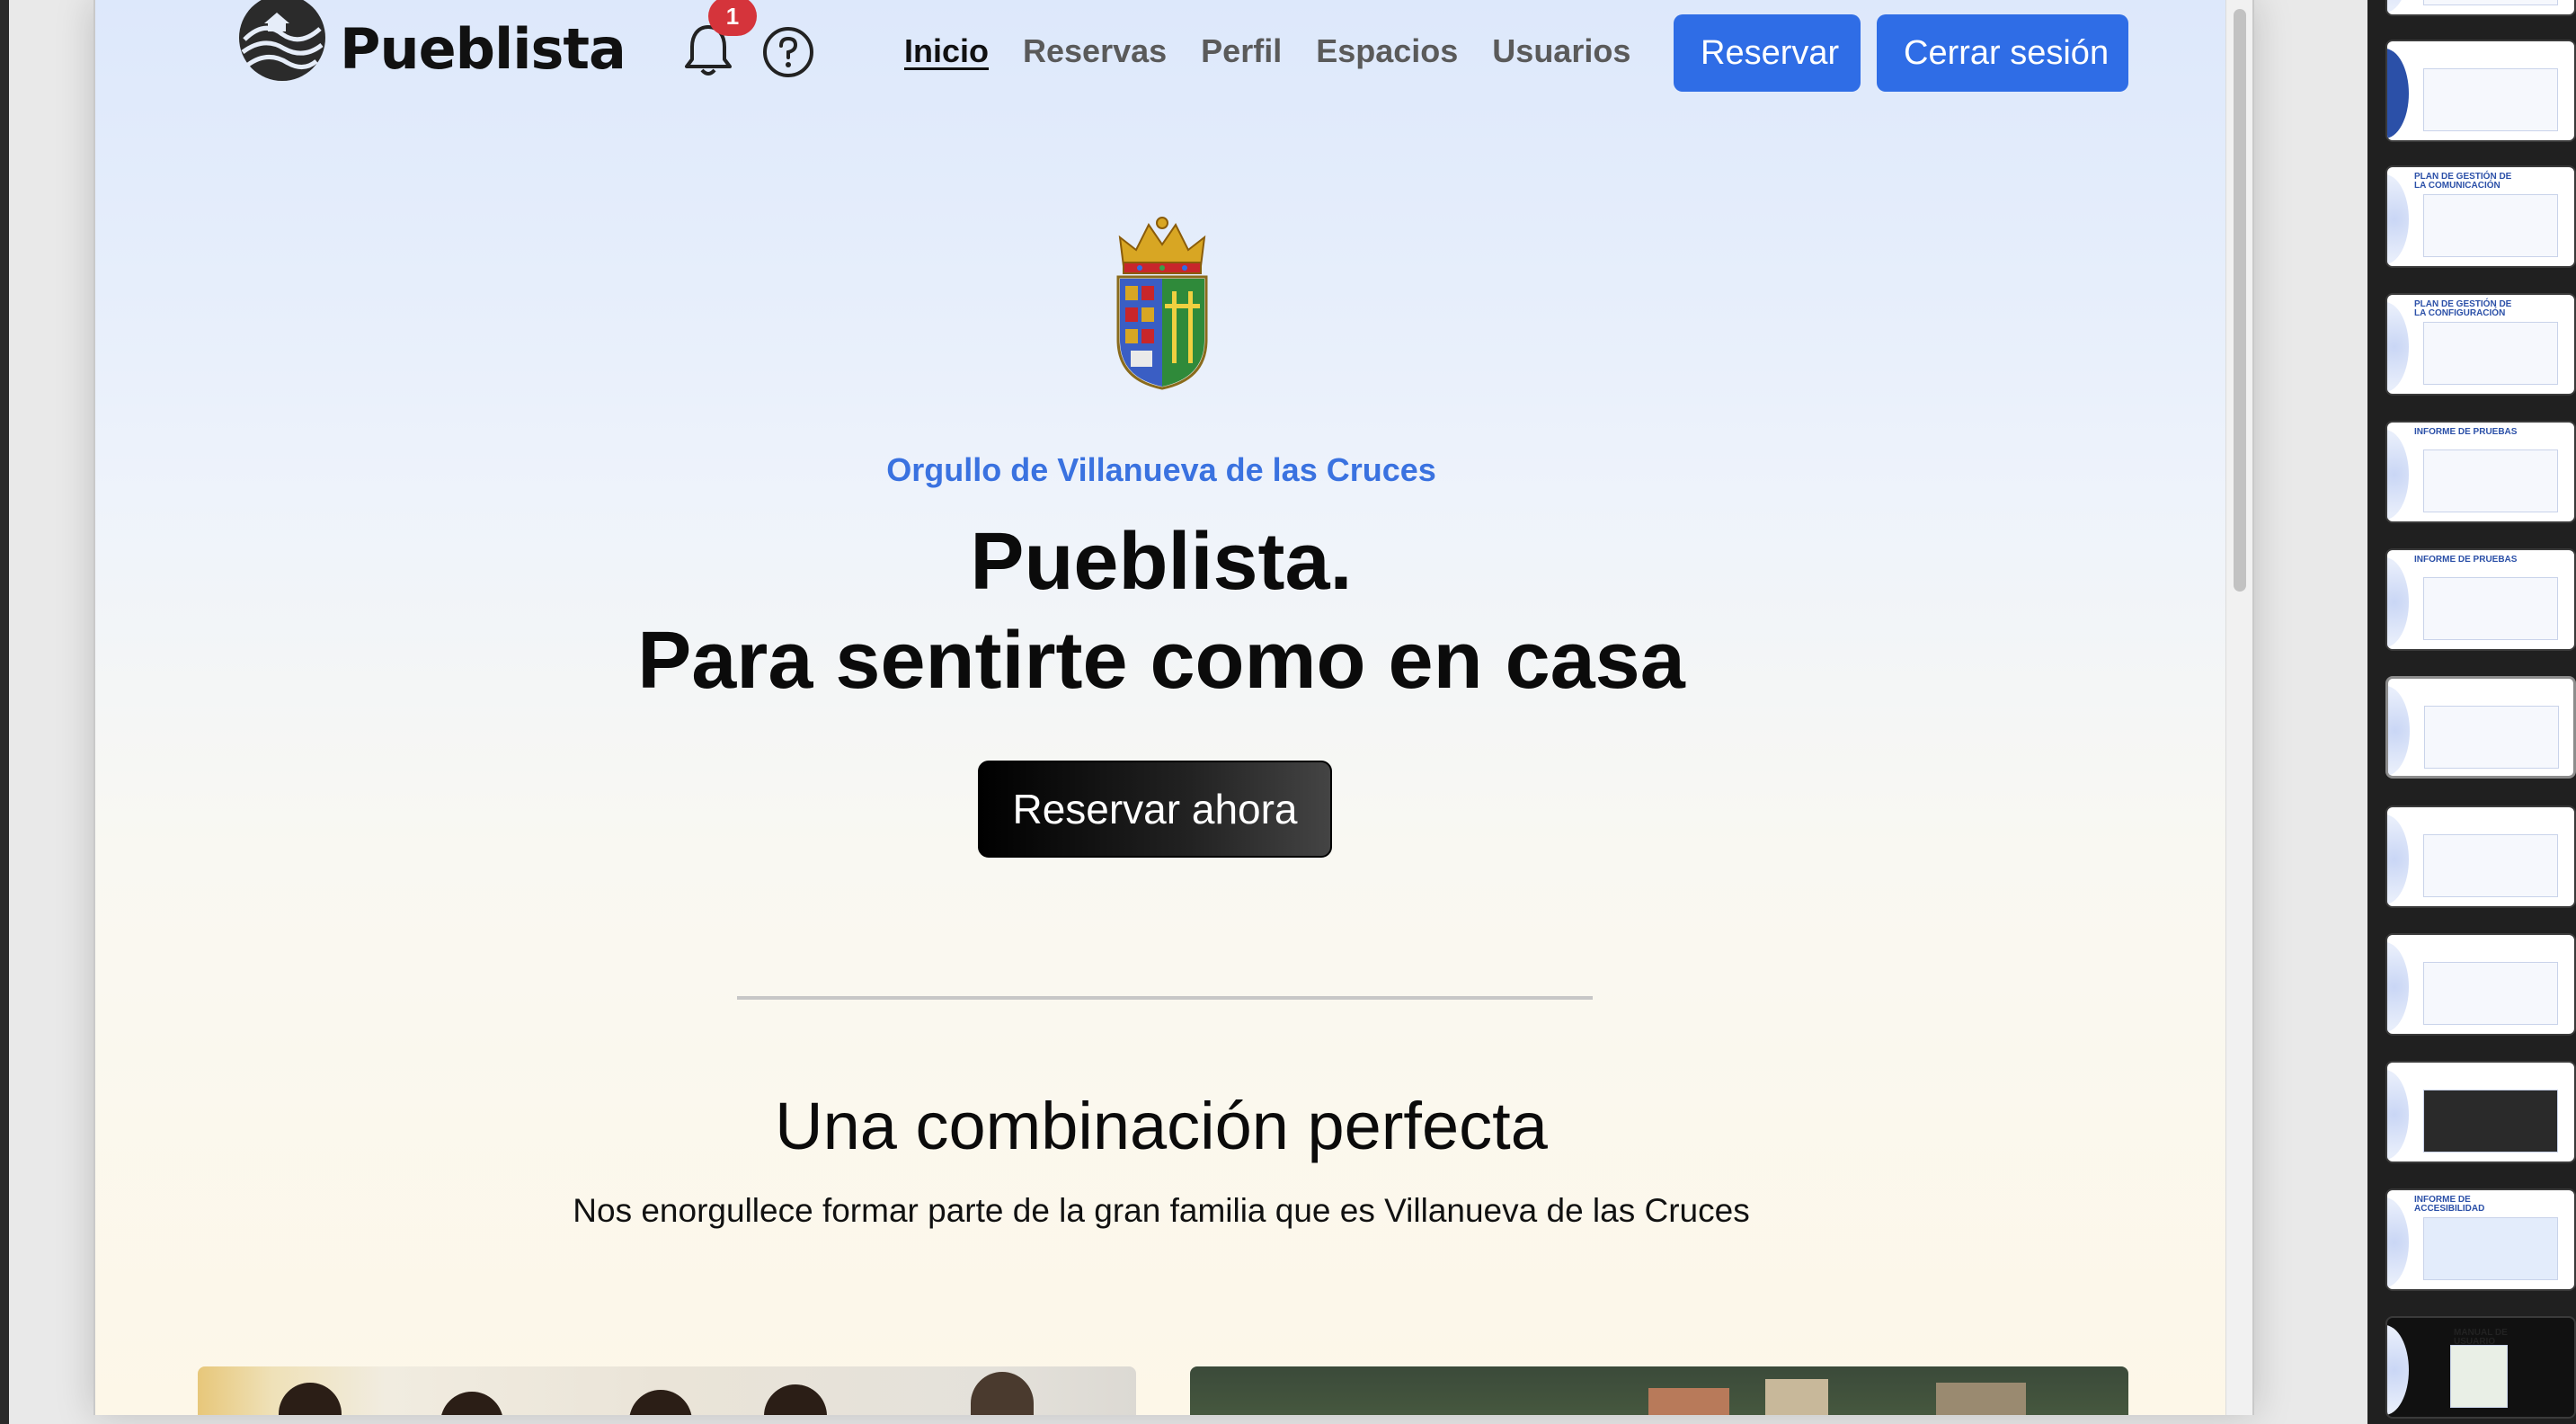  Describe the element at coordinates (1095, 51) in the screenshot. I see `nav-link-reservas: Reservas` at that location.